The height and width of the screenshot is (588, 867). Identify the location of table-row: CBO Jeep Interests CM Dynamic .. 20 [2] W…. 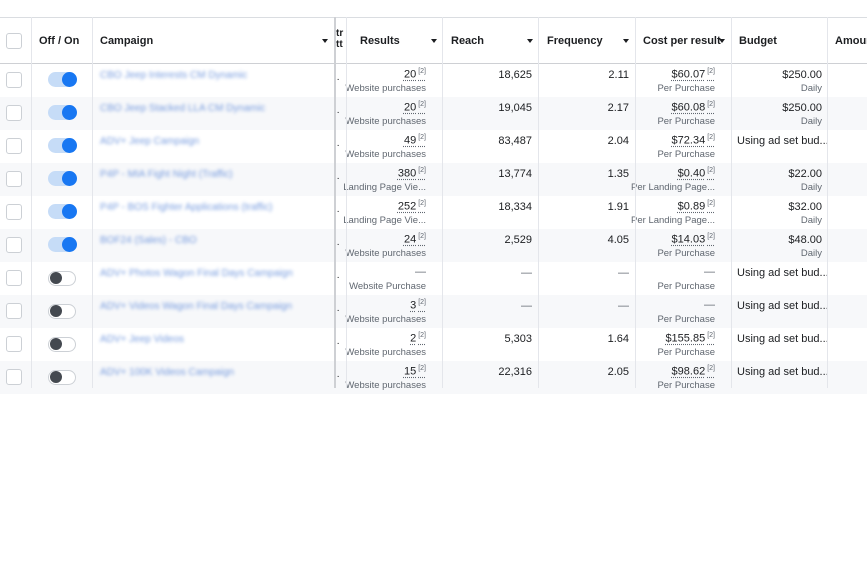
(433, 80).